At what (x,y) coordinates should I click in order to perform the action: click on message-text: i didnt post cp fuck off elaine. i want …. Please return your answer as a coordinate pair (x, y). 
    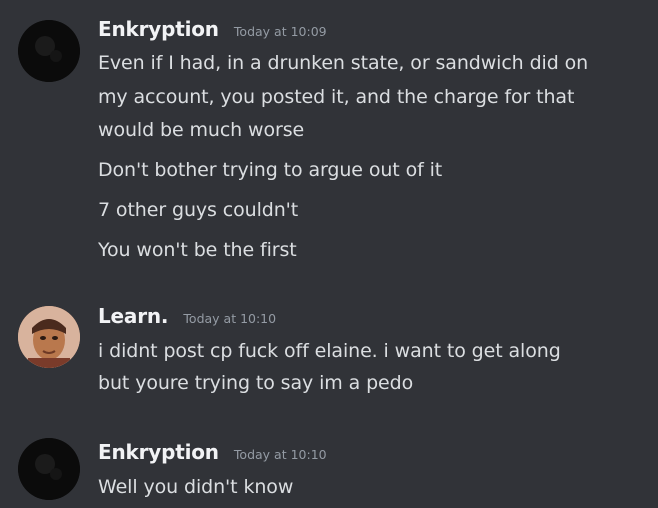
    Looking at the image, I should click on (329, 351).